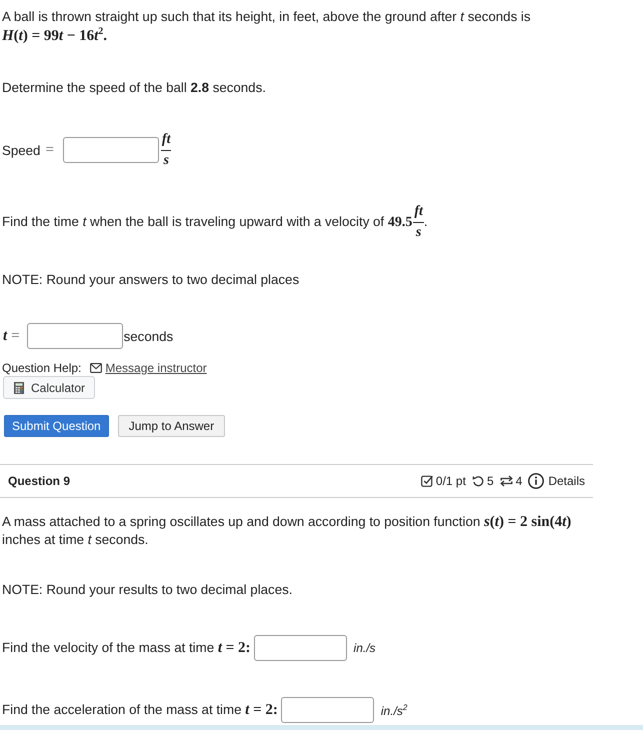  I want to click on undo-icon, so click(478, 481).